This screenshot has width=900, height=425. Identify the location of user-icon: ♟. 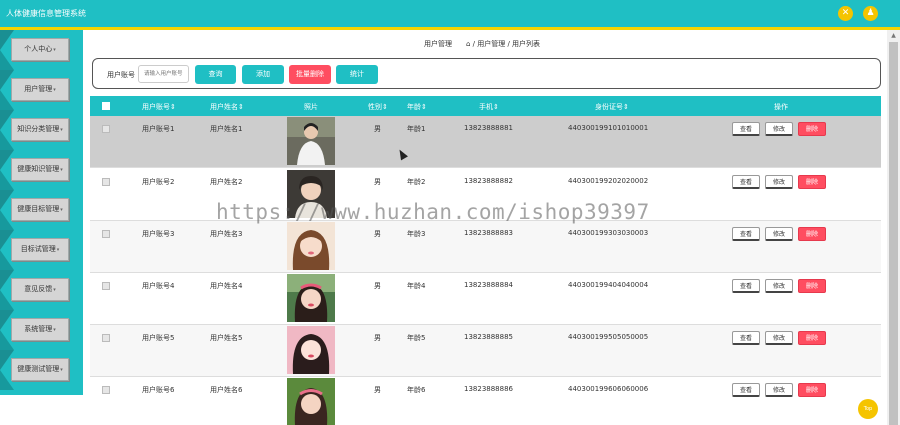
(870, 13).